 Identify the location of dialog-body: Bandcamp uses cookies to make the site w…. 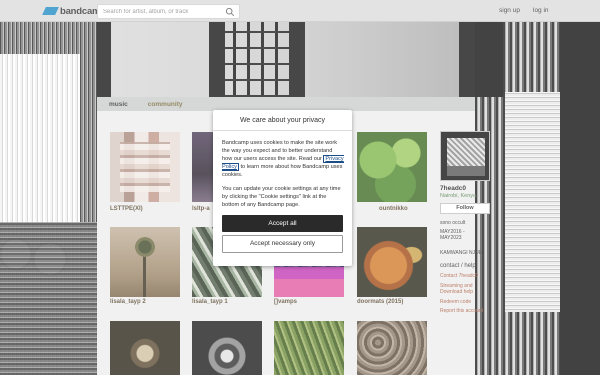
(282, 170).